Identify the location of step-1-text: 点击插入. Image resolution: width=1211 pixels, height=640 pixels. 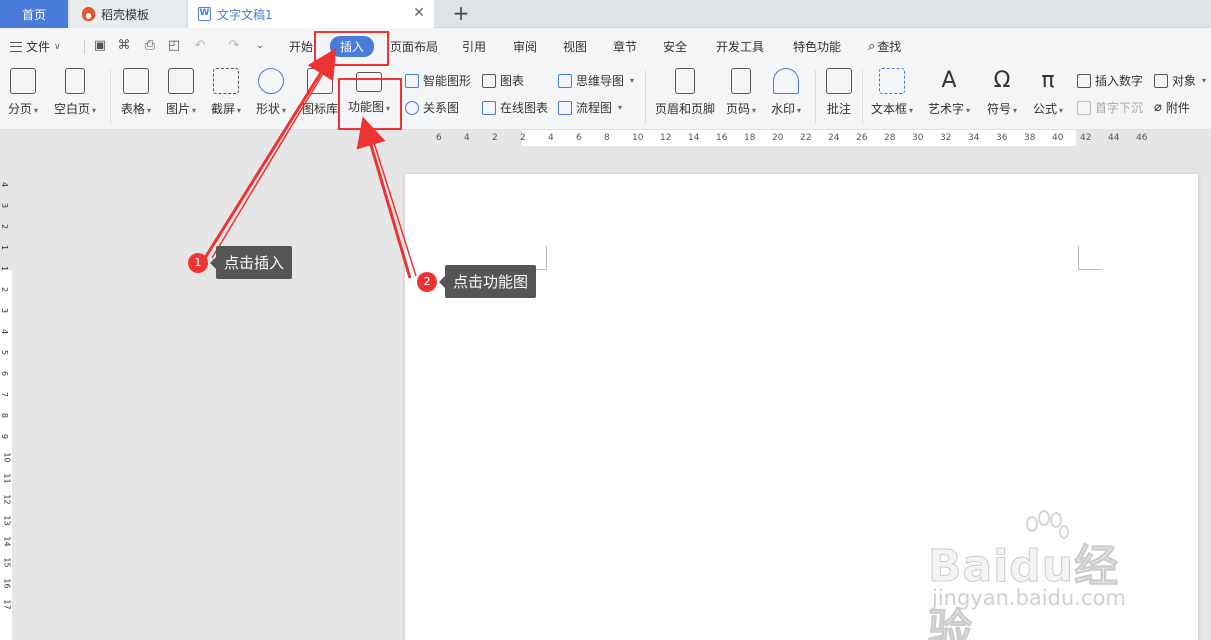
(251, 262).